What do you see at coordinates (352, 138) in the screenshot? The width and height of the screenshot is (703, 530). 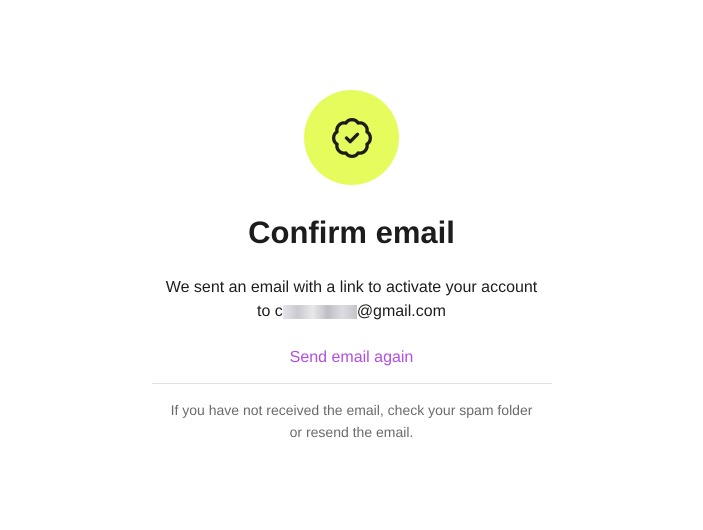 I see `verified-check-icon` at bounding box center [352, 138].